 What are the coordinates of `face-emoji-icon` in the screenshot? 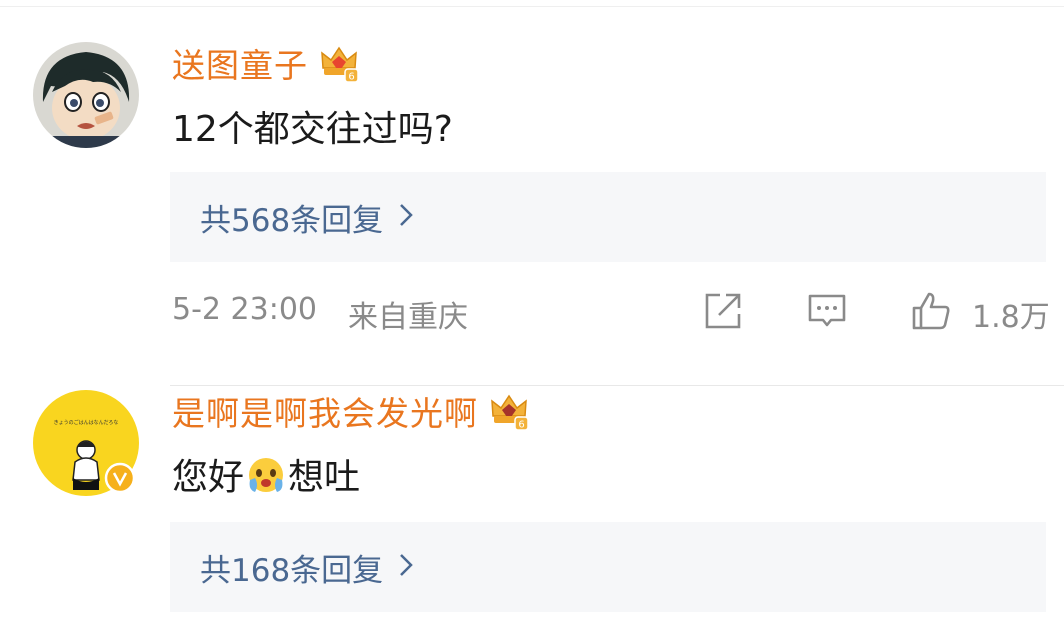 It's located at (266, 474).